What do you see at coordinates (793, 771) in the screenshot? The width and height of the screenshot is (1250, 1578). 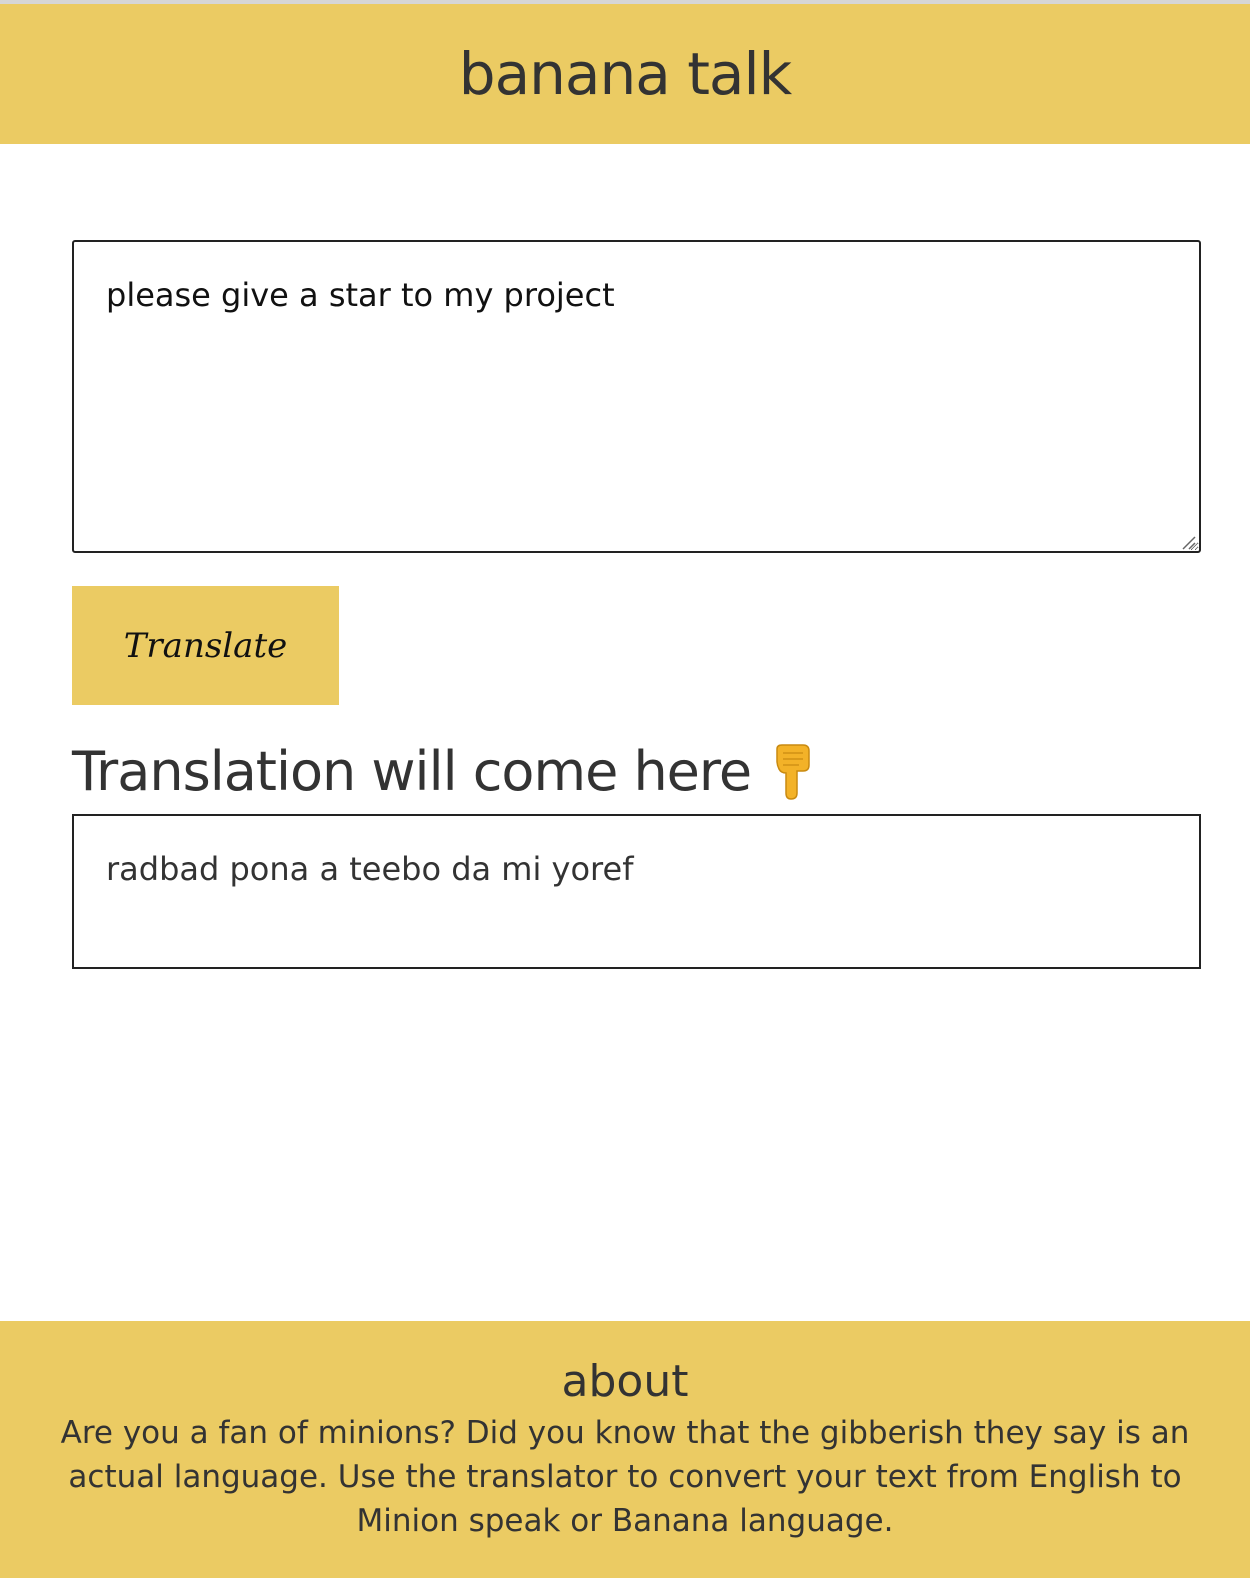 I see `pointing-down-hand-icon` at bounding box center [793, 771].